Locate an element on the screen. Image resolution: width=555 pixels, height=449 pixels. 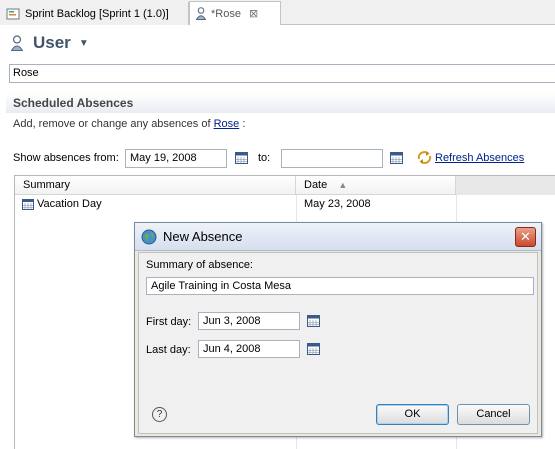
last-day-field: Jun 4, 2008 is located at coordinates (249, 349).